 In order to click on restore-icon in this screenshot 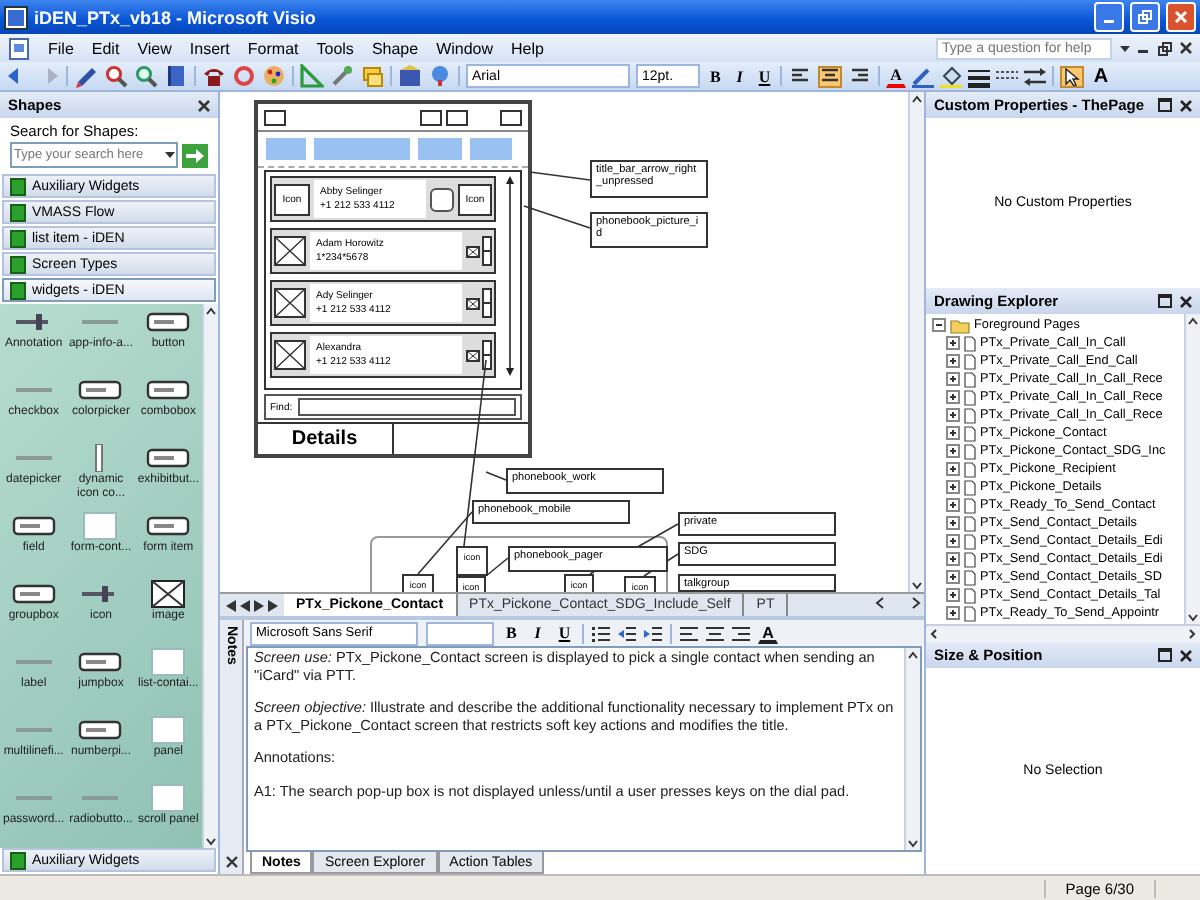, I will do `click(1165, 48)`.